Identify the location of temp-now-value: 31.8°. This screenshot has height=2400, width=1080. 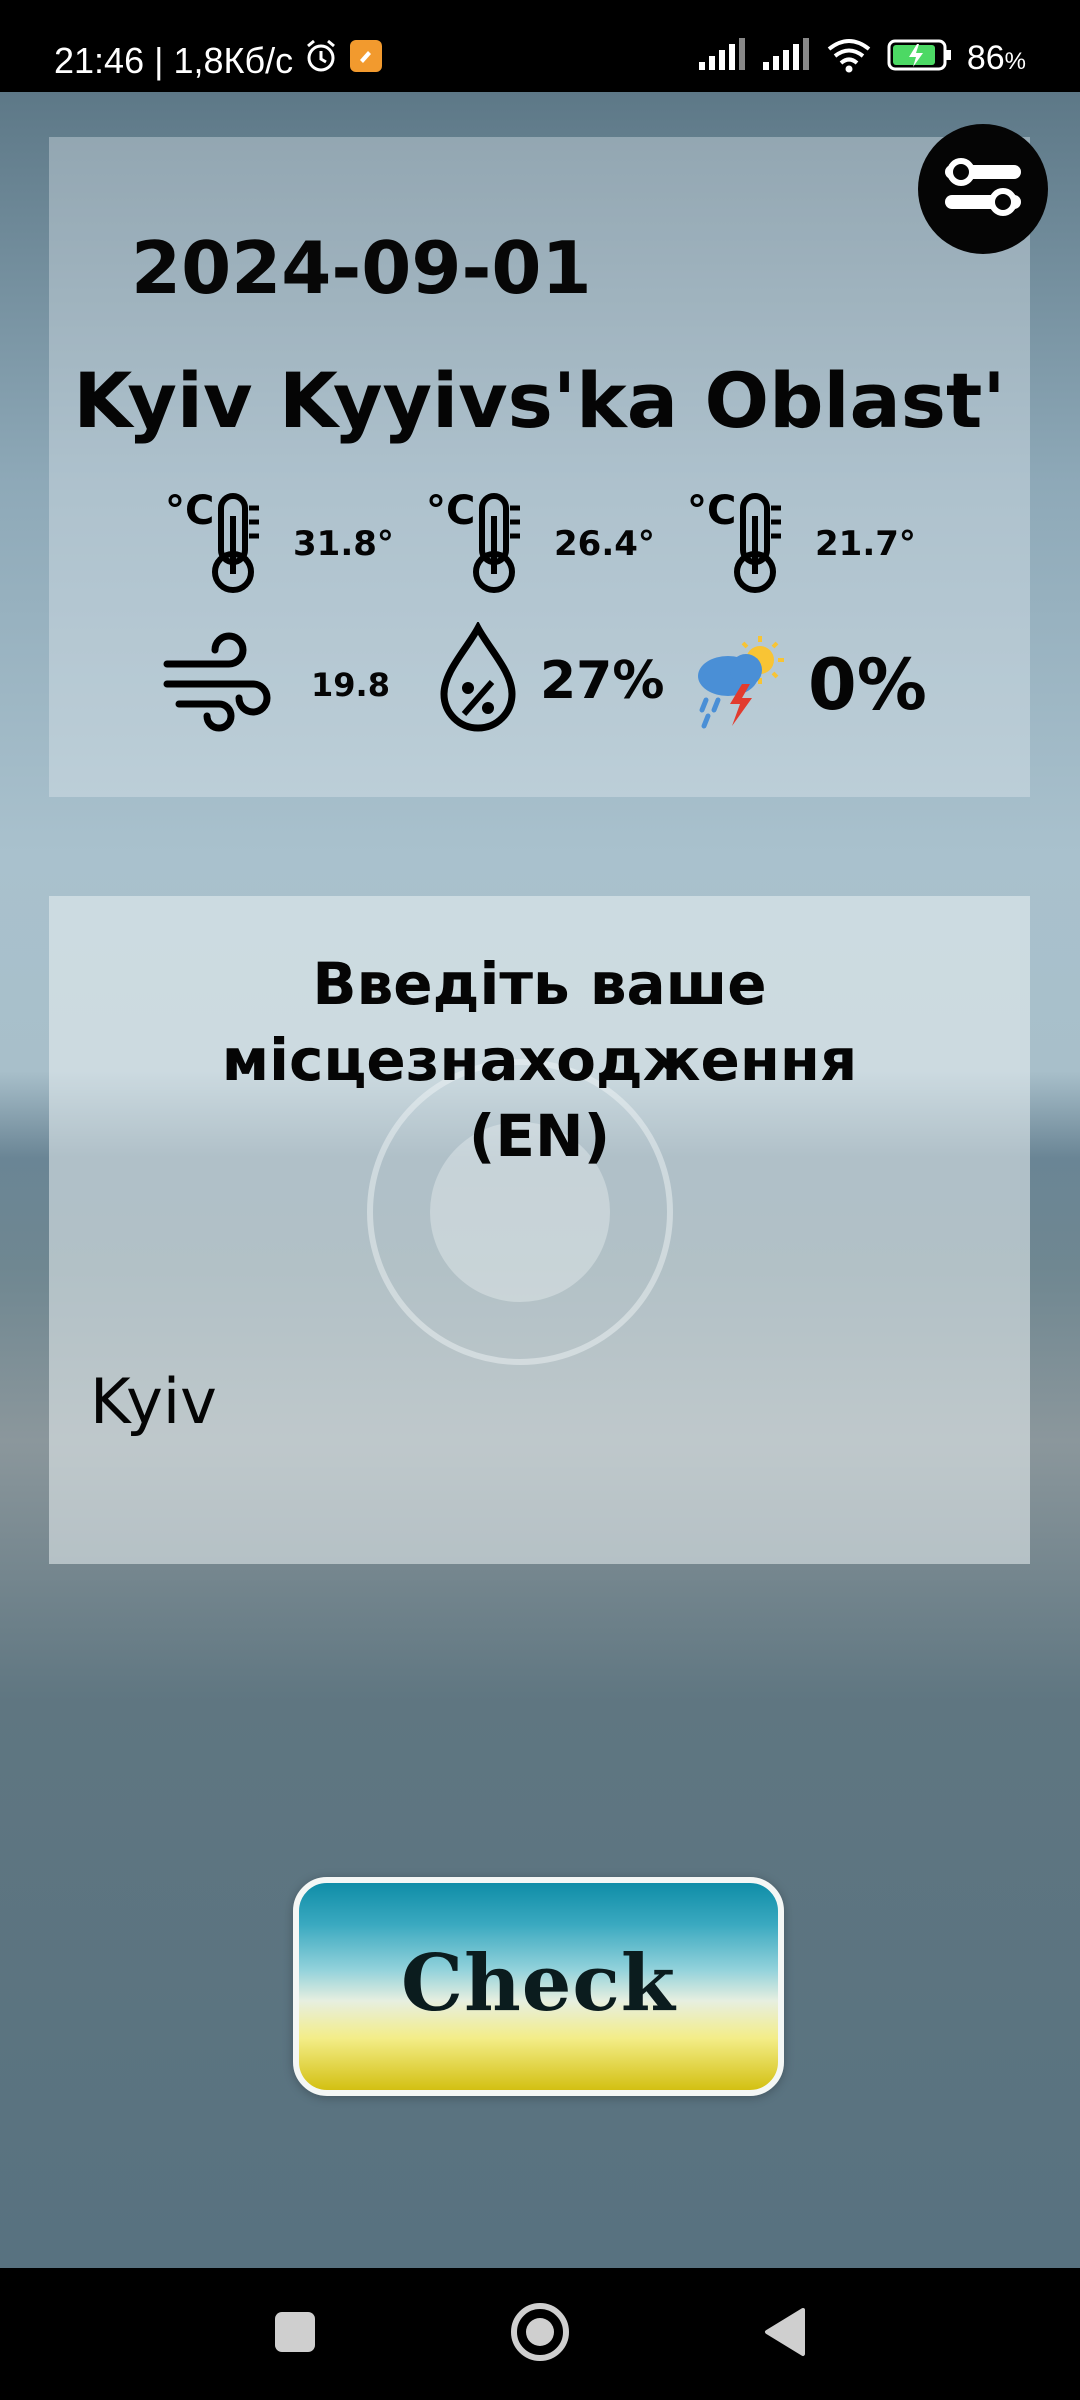
(343, 543).